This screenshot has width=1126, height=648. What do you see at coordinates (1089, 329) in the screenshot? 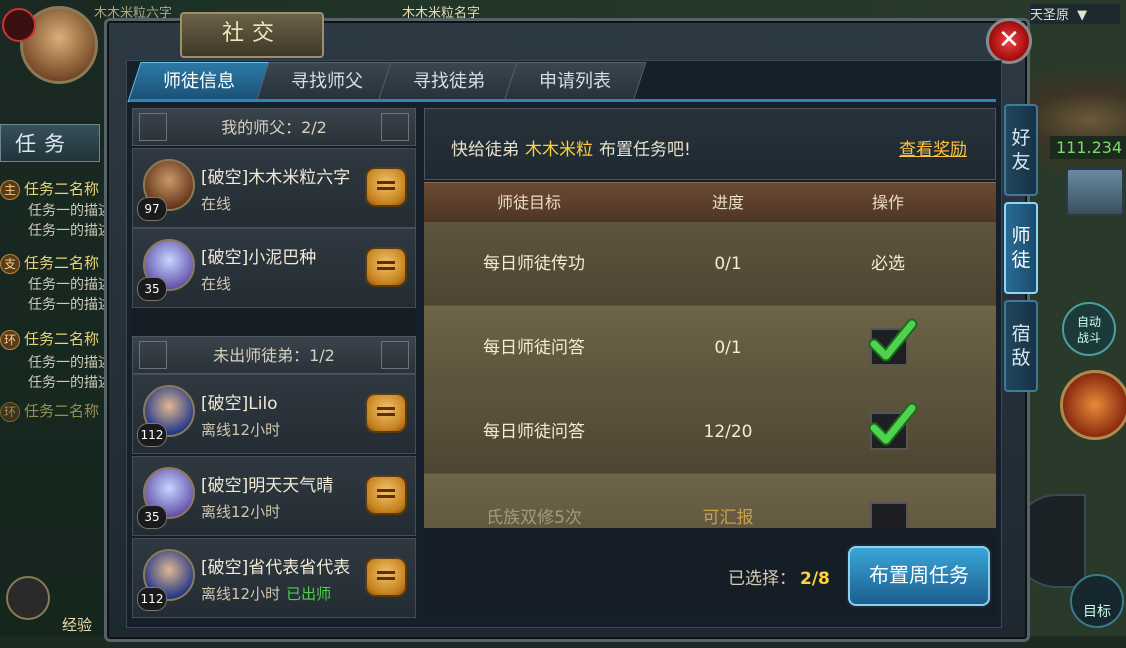
I see `auto-battle-button: 自动 战斗` at bounding box center [1089, 329].